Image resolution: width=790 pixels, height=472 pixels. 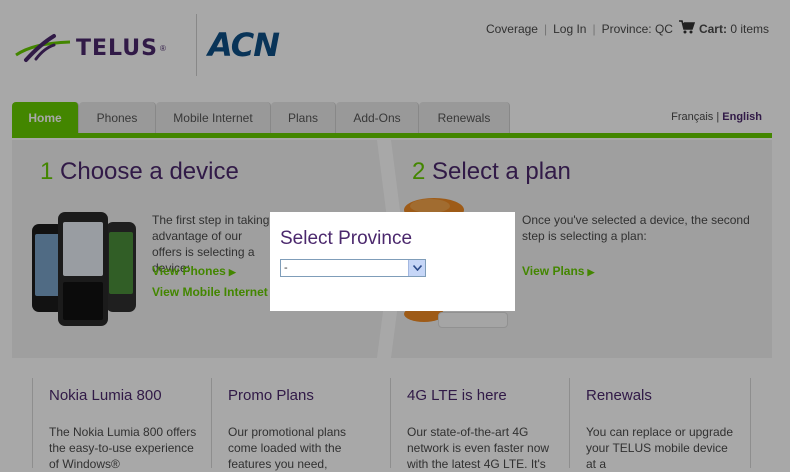 I want to click on modal-title: Select Province, so click(x=346, y=238).